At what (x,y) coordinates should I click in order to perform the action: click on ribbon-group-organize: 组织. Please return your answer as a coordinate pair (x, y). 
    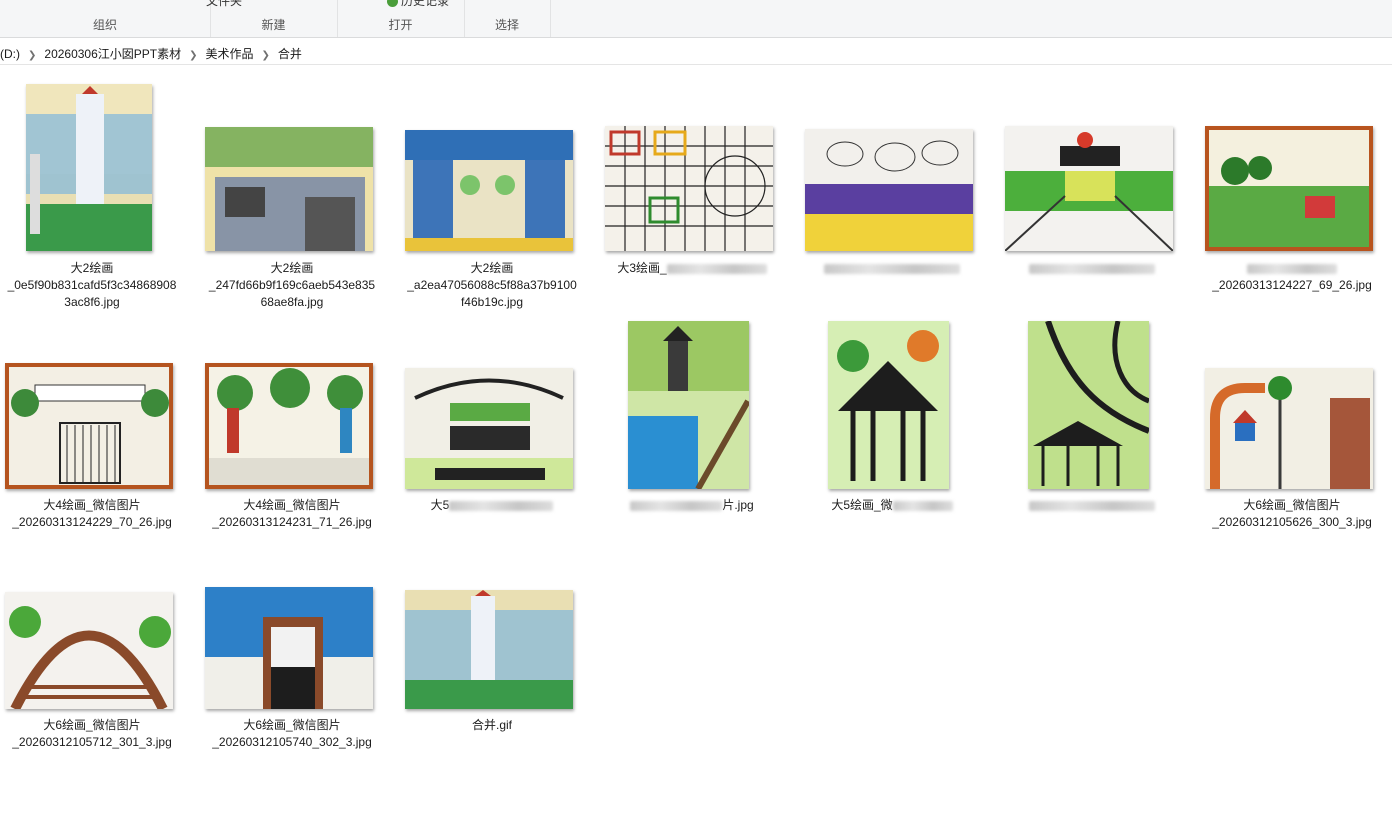
    Looking at the image, I should click on (105, 18).